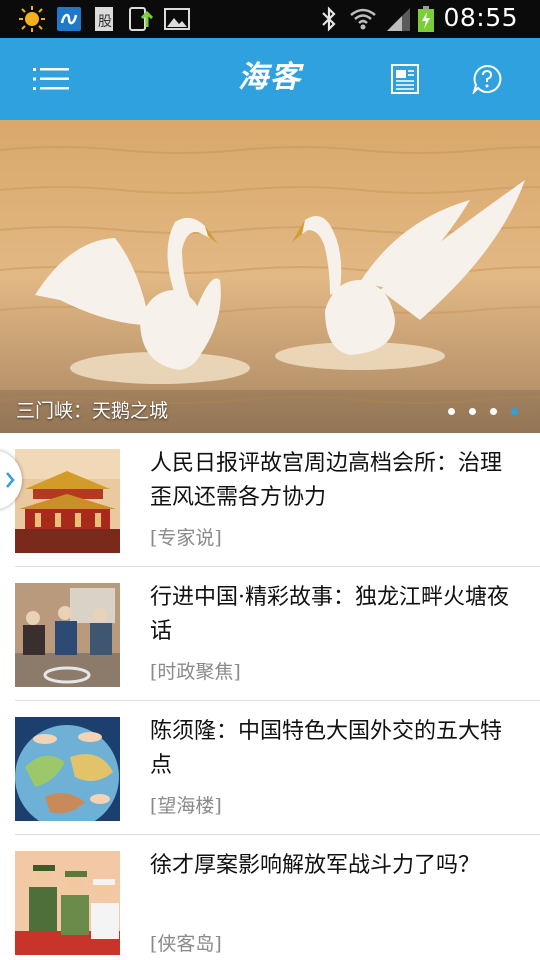 The height and width of the screenshot is (960, 540). Describe the element at coordinates (483, 411) in the screenshot. I see `carousel-indicators` at that location.